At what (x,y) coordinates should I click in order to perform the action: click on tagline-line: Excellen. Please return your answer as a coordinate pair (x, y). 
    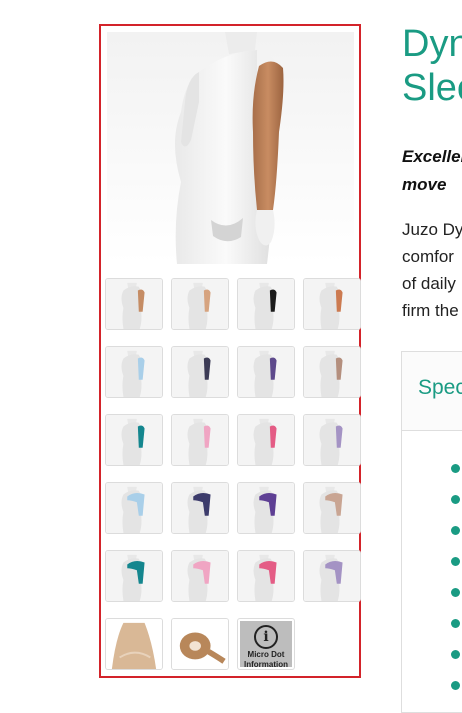
    Looking at the image, I should click on (432, 156).